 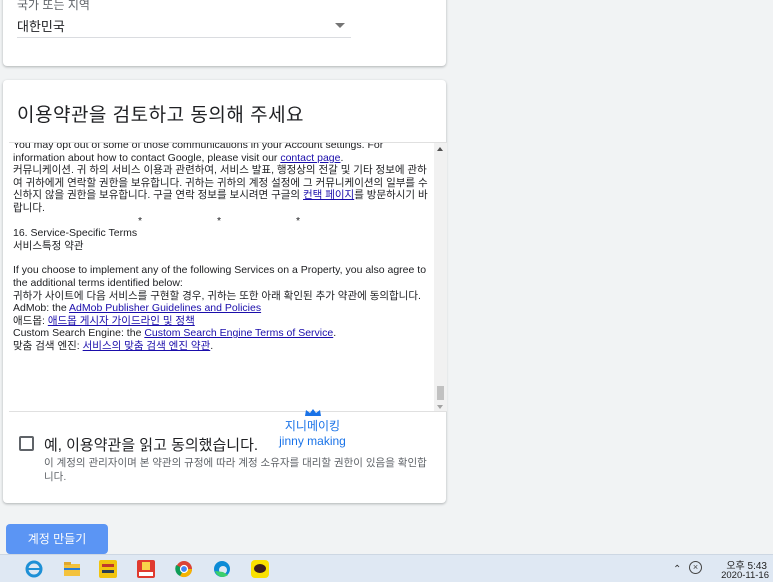 What do you see at coordinates (386, 568) in the screenshot?
I see `taskbar: ⌃ × 오후 5:43 2020-11-16` at bounding box center [386, 568].